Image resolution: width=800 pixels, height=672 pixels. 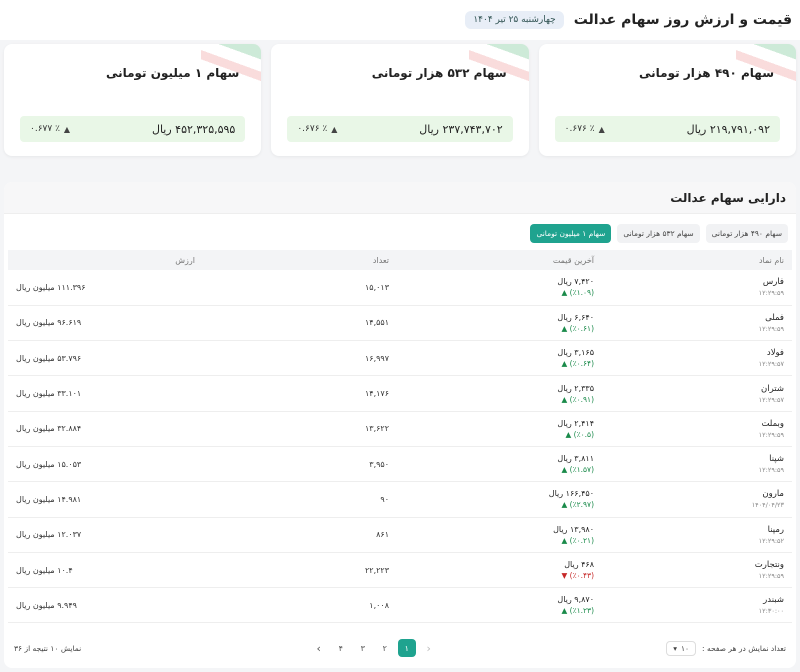 I want to click on header-price: آخرین قیمت, so click(x=499, y=260).